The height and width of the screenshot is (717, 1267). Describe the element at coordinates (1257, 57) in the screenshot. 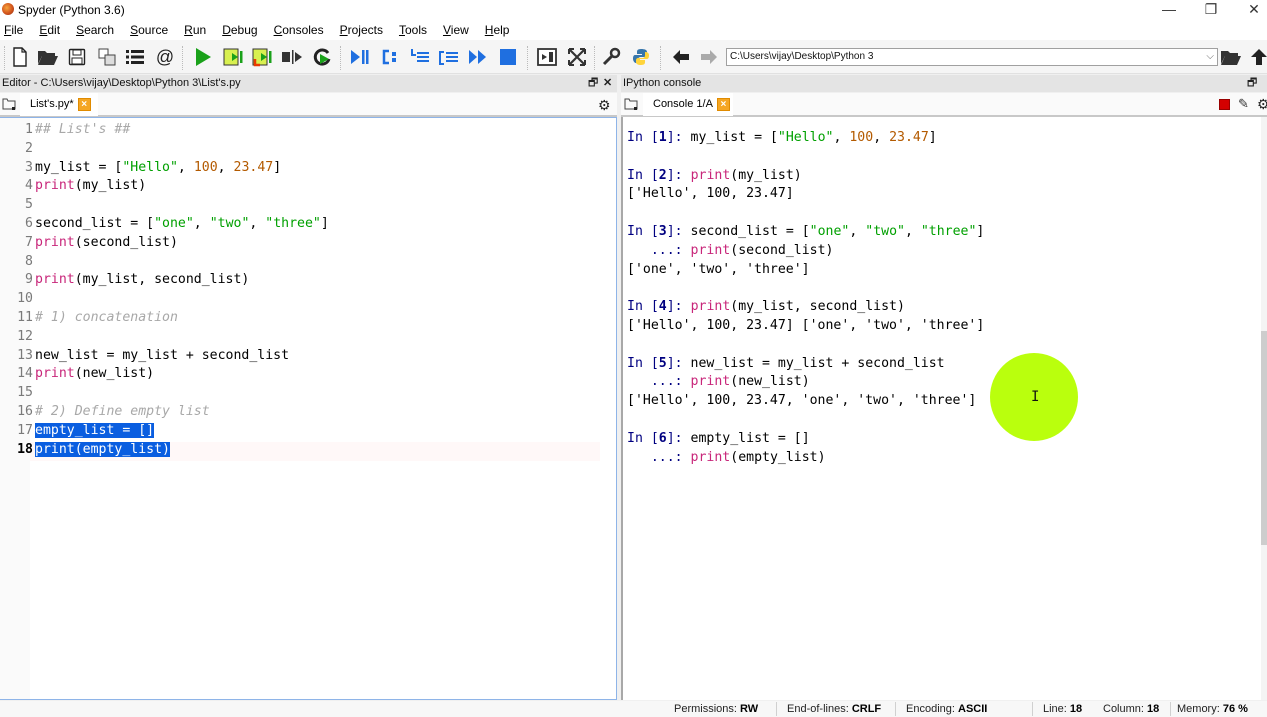

I see `parent-directory-icon` at that location.